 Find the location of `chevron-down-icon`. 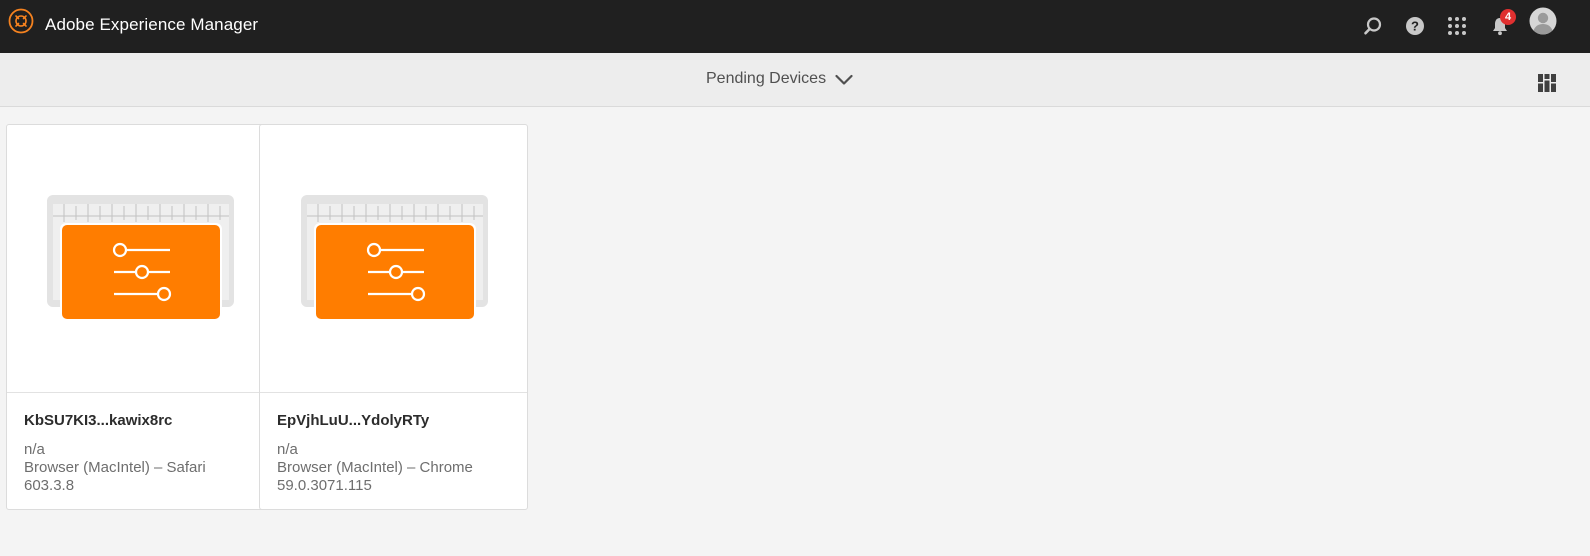

chevron-down-icon is located at coordinates (844, 79).